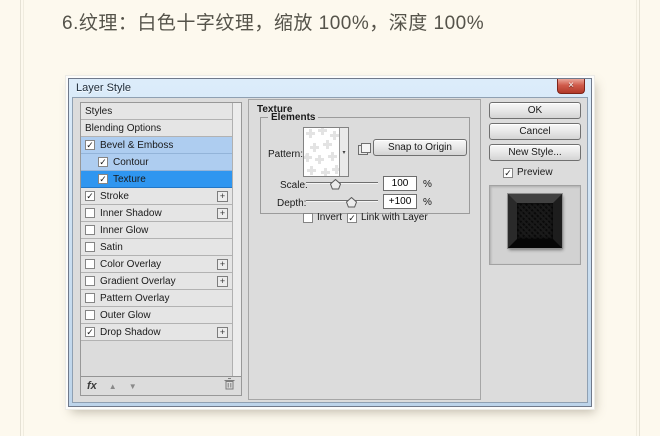 This screenshot has width=660, height=436. I want to click on style-list-item: ✓ Bevel & Emboss, so click(156, 145).